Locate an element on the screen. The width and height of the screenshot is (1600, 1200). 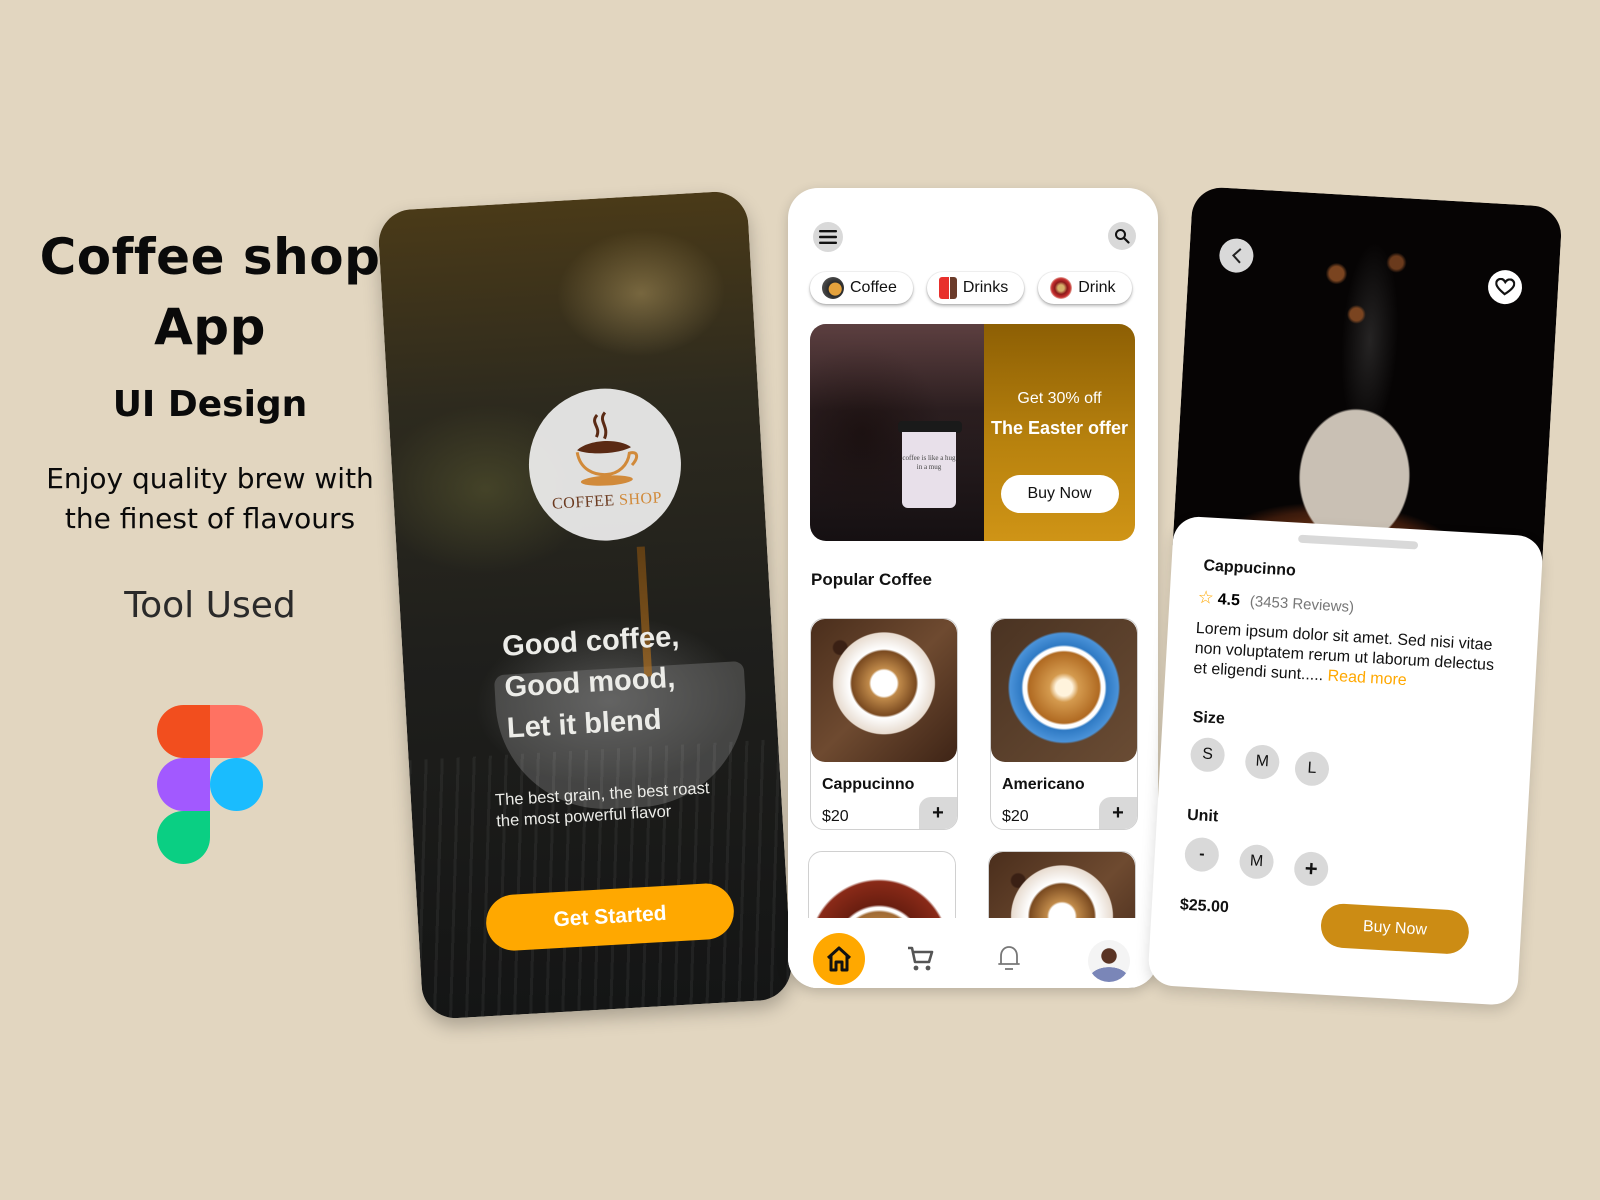
promo-title: The Easter offer is located at coordinates (1059, 428).